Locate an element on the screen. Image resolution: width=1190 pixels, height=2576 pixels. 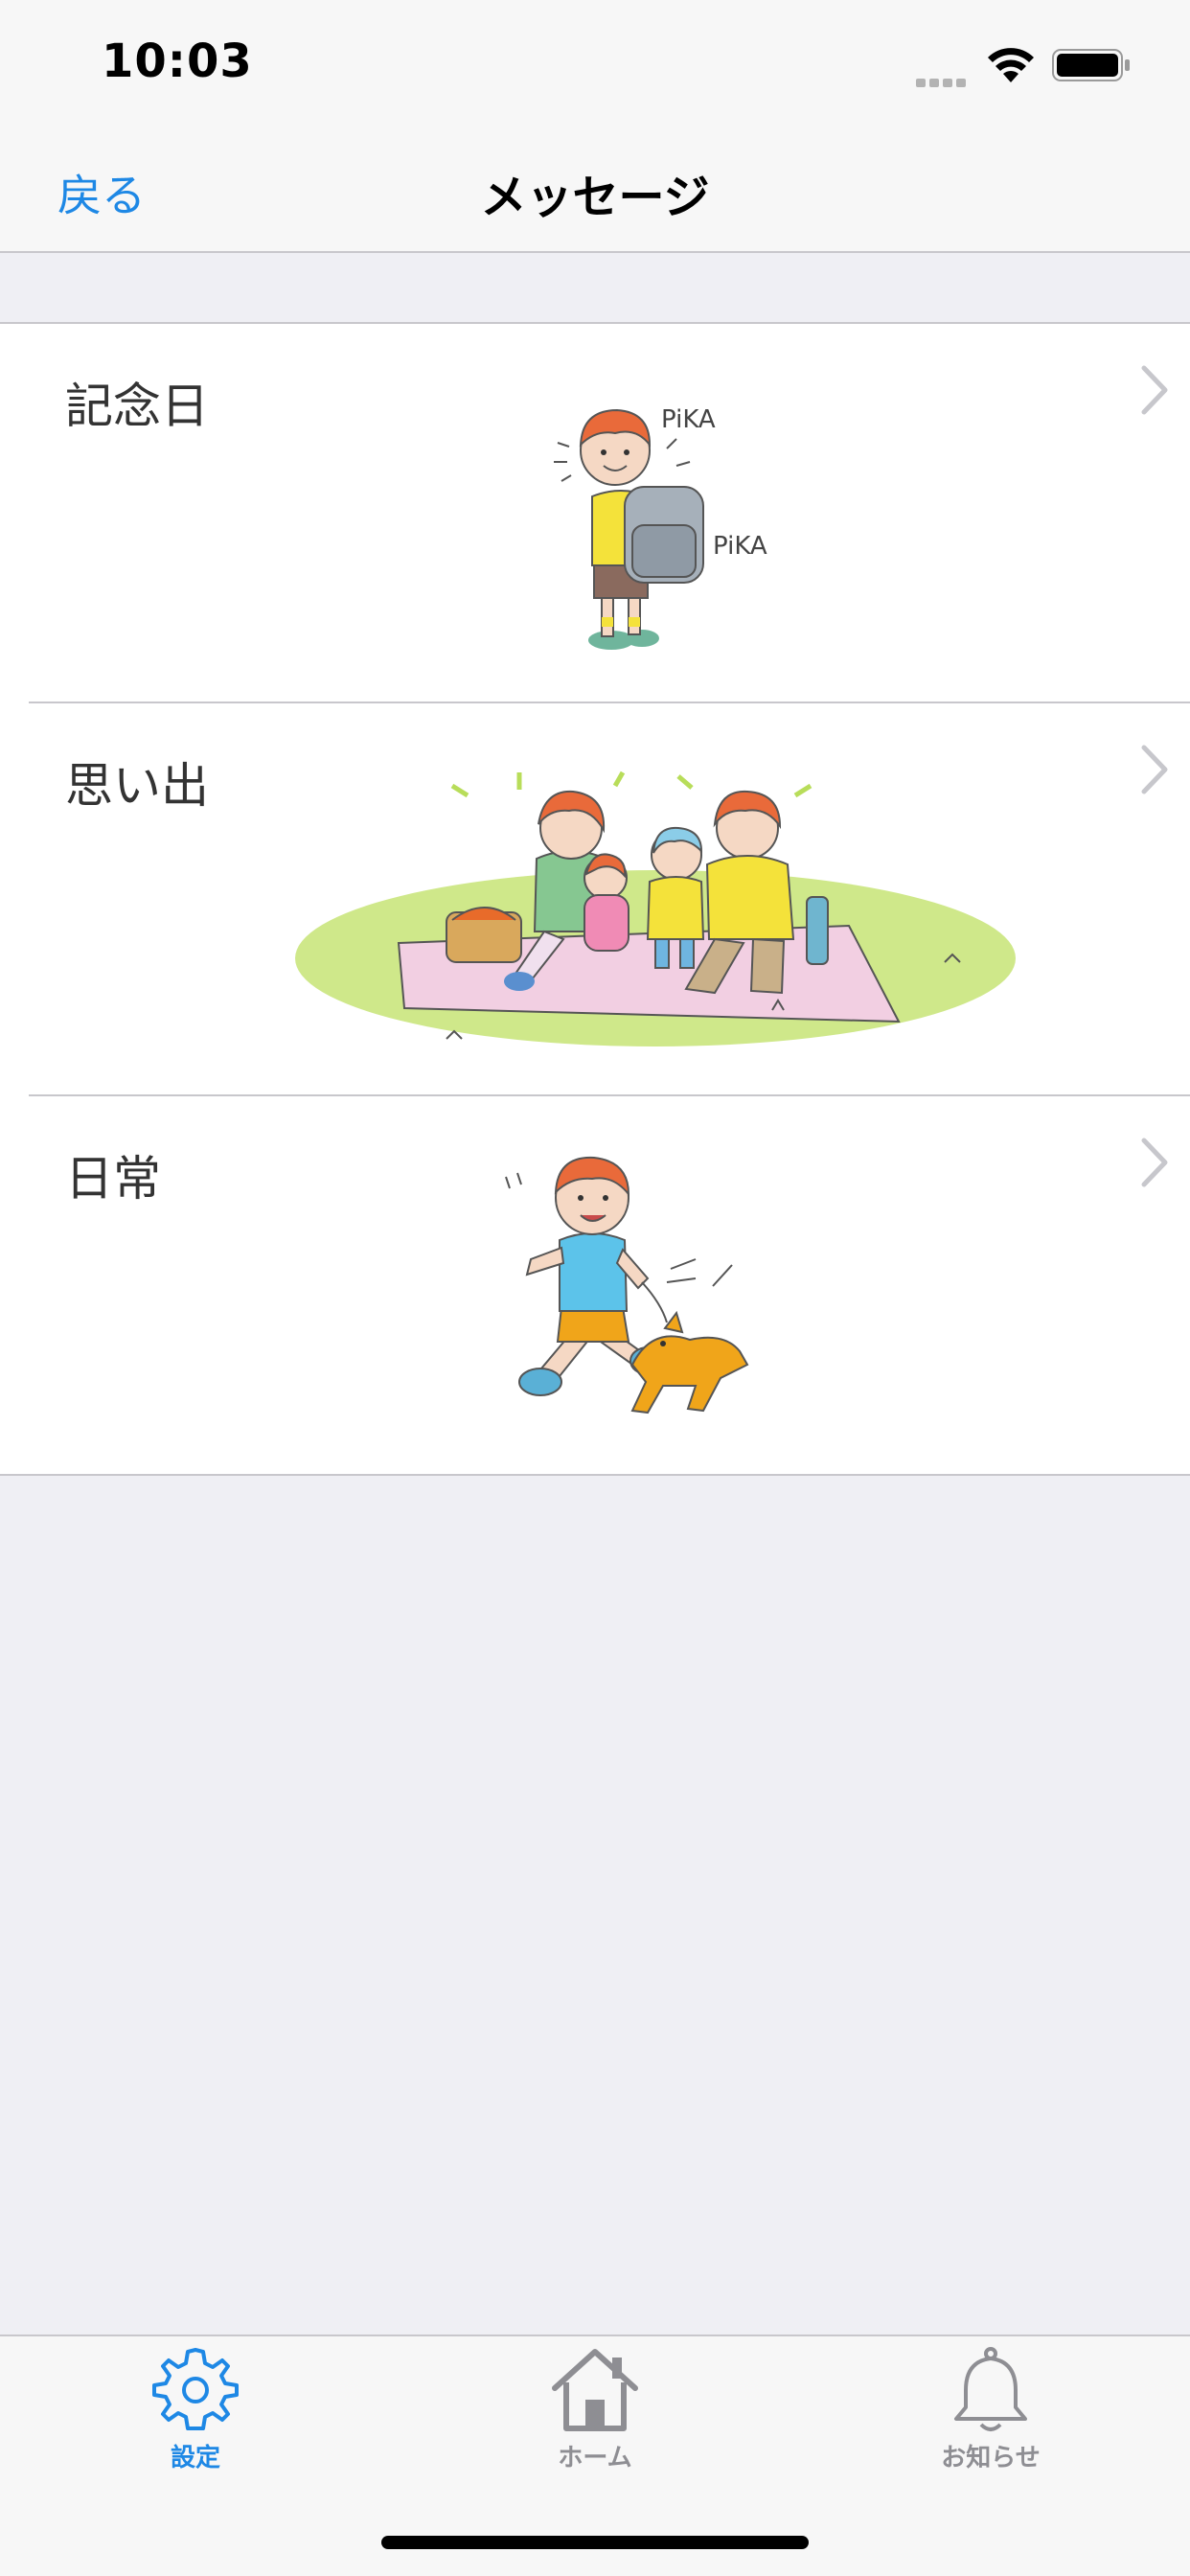
list-item-label: 思い出 is located at coordinates (137, 786).